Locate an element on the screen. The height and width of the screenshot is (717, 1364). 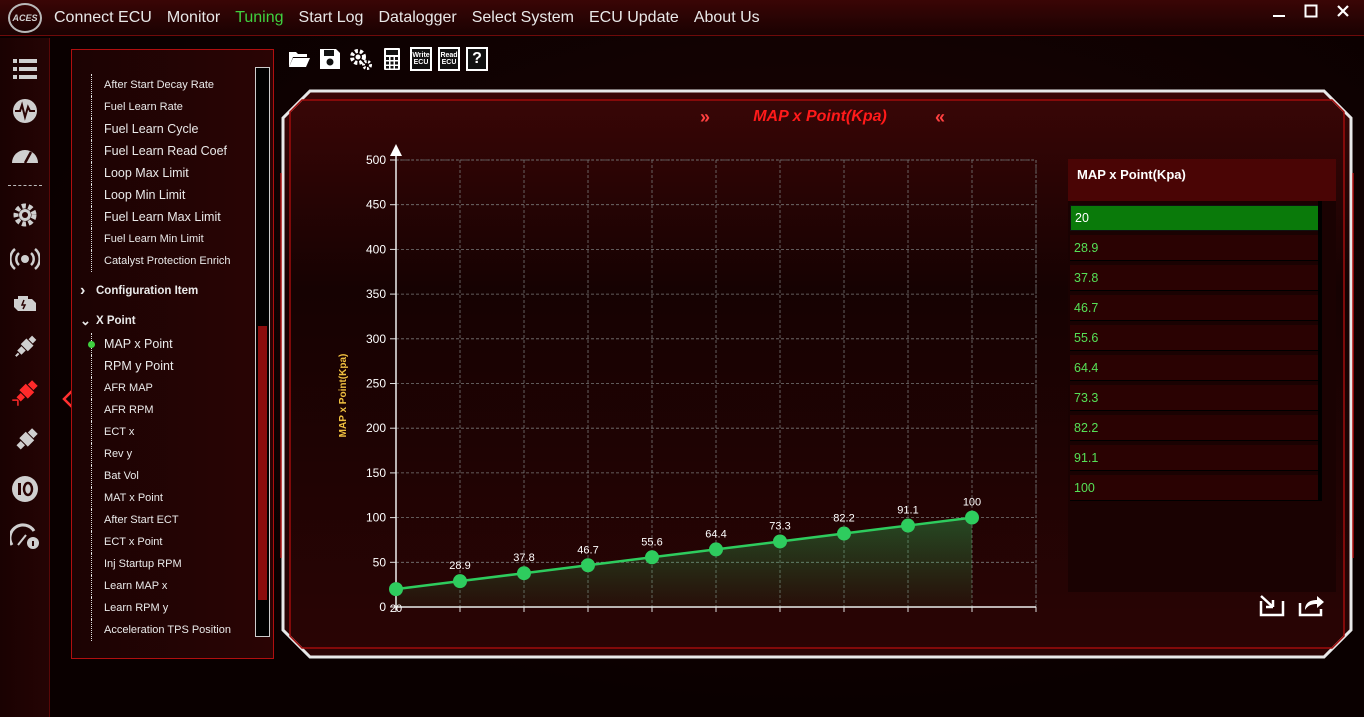
list-icon is located at coordinates (25, 69).